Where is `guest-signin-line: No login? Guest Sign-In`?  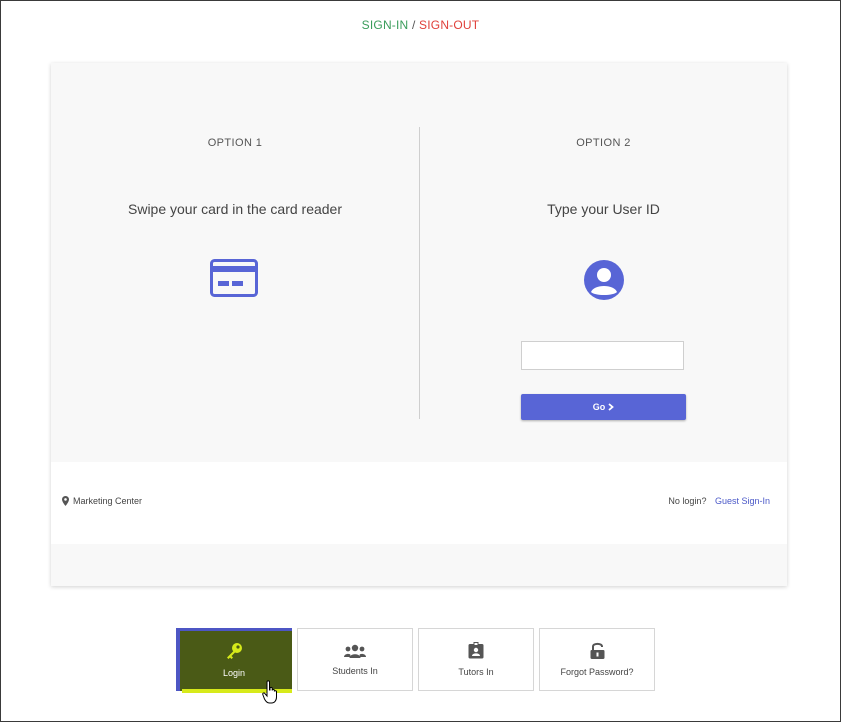
guest-signin-line: No login? Guest Sign-In is located at coordinates (719, 501).